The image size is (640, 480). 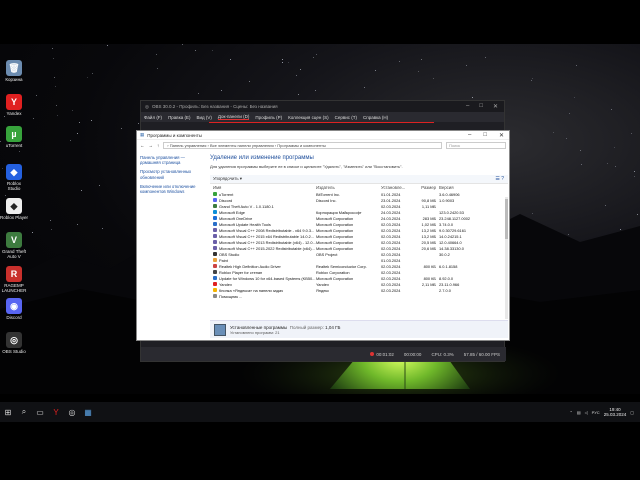 I want to click on organize-button: Упорядочить ▾, so click(x=227, y=179).